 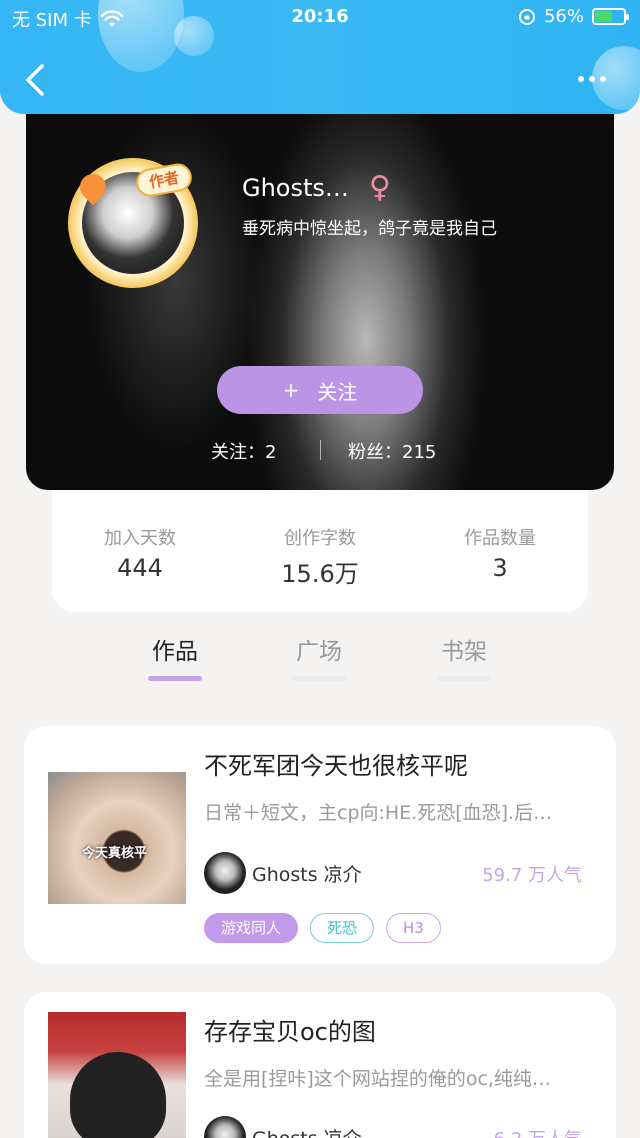 What do you see at coordinates (36, 80) in the screenshot?
I see `back-arrow-icon` at bounding box center [36, 80].